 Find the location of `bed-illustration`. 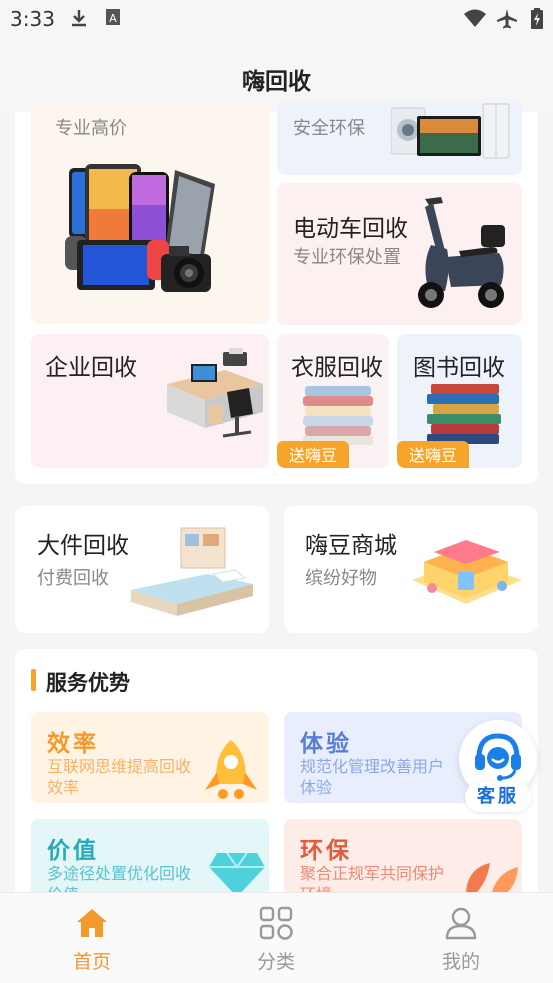

bed-illustration is located at coordinates (192, 571).